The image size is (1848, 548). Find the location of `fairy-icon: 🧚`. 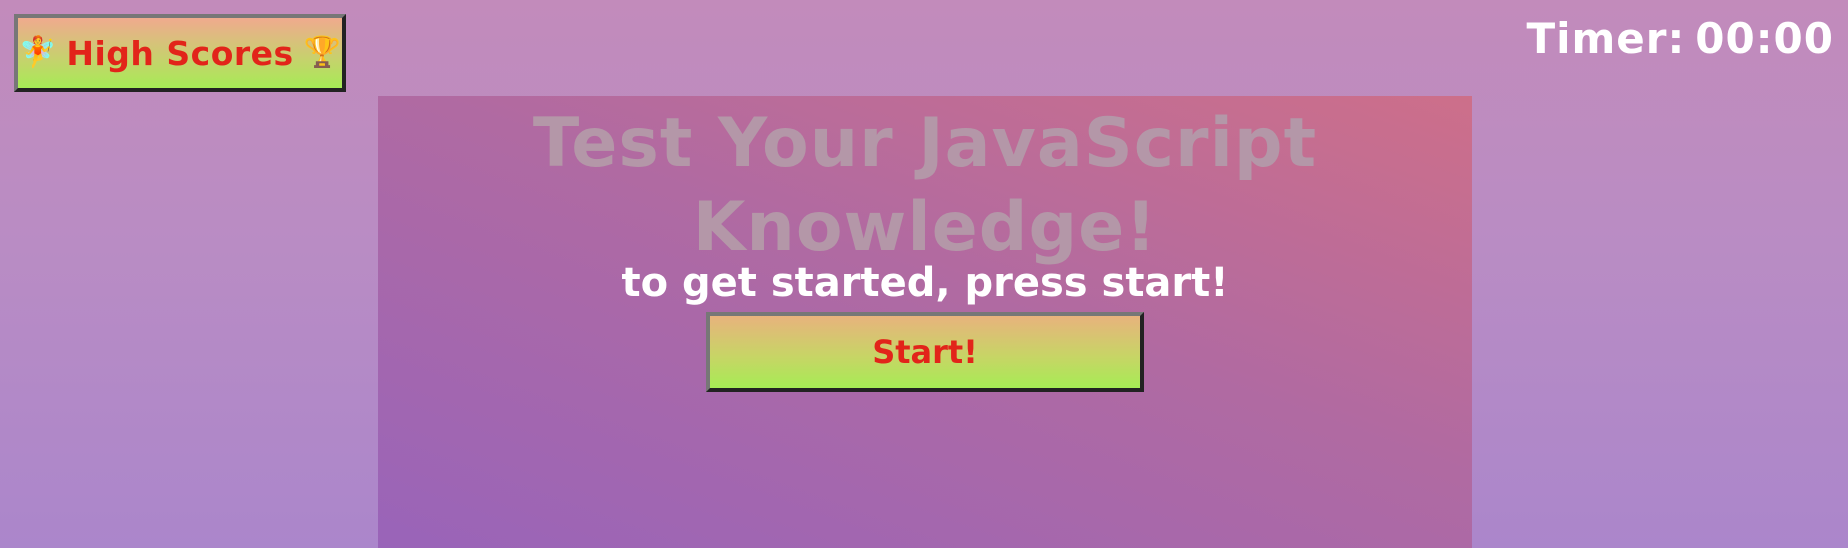

fairy-icon: 🧚 is located at coordinates (37, 52).